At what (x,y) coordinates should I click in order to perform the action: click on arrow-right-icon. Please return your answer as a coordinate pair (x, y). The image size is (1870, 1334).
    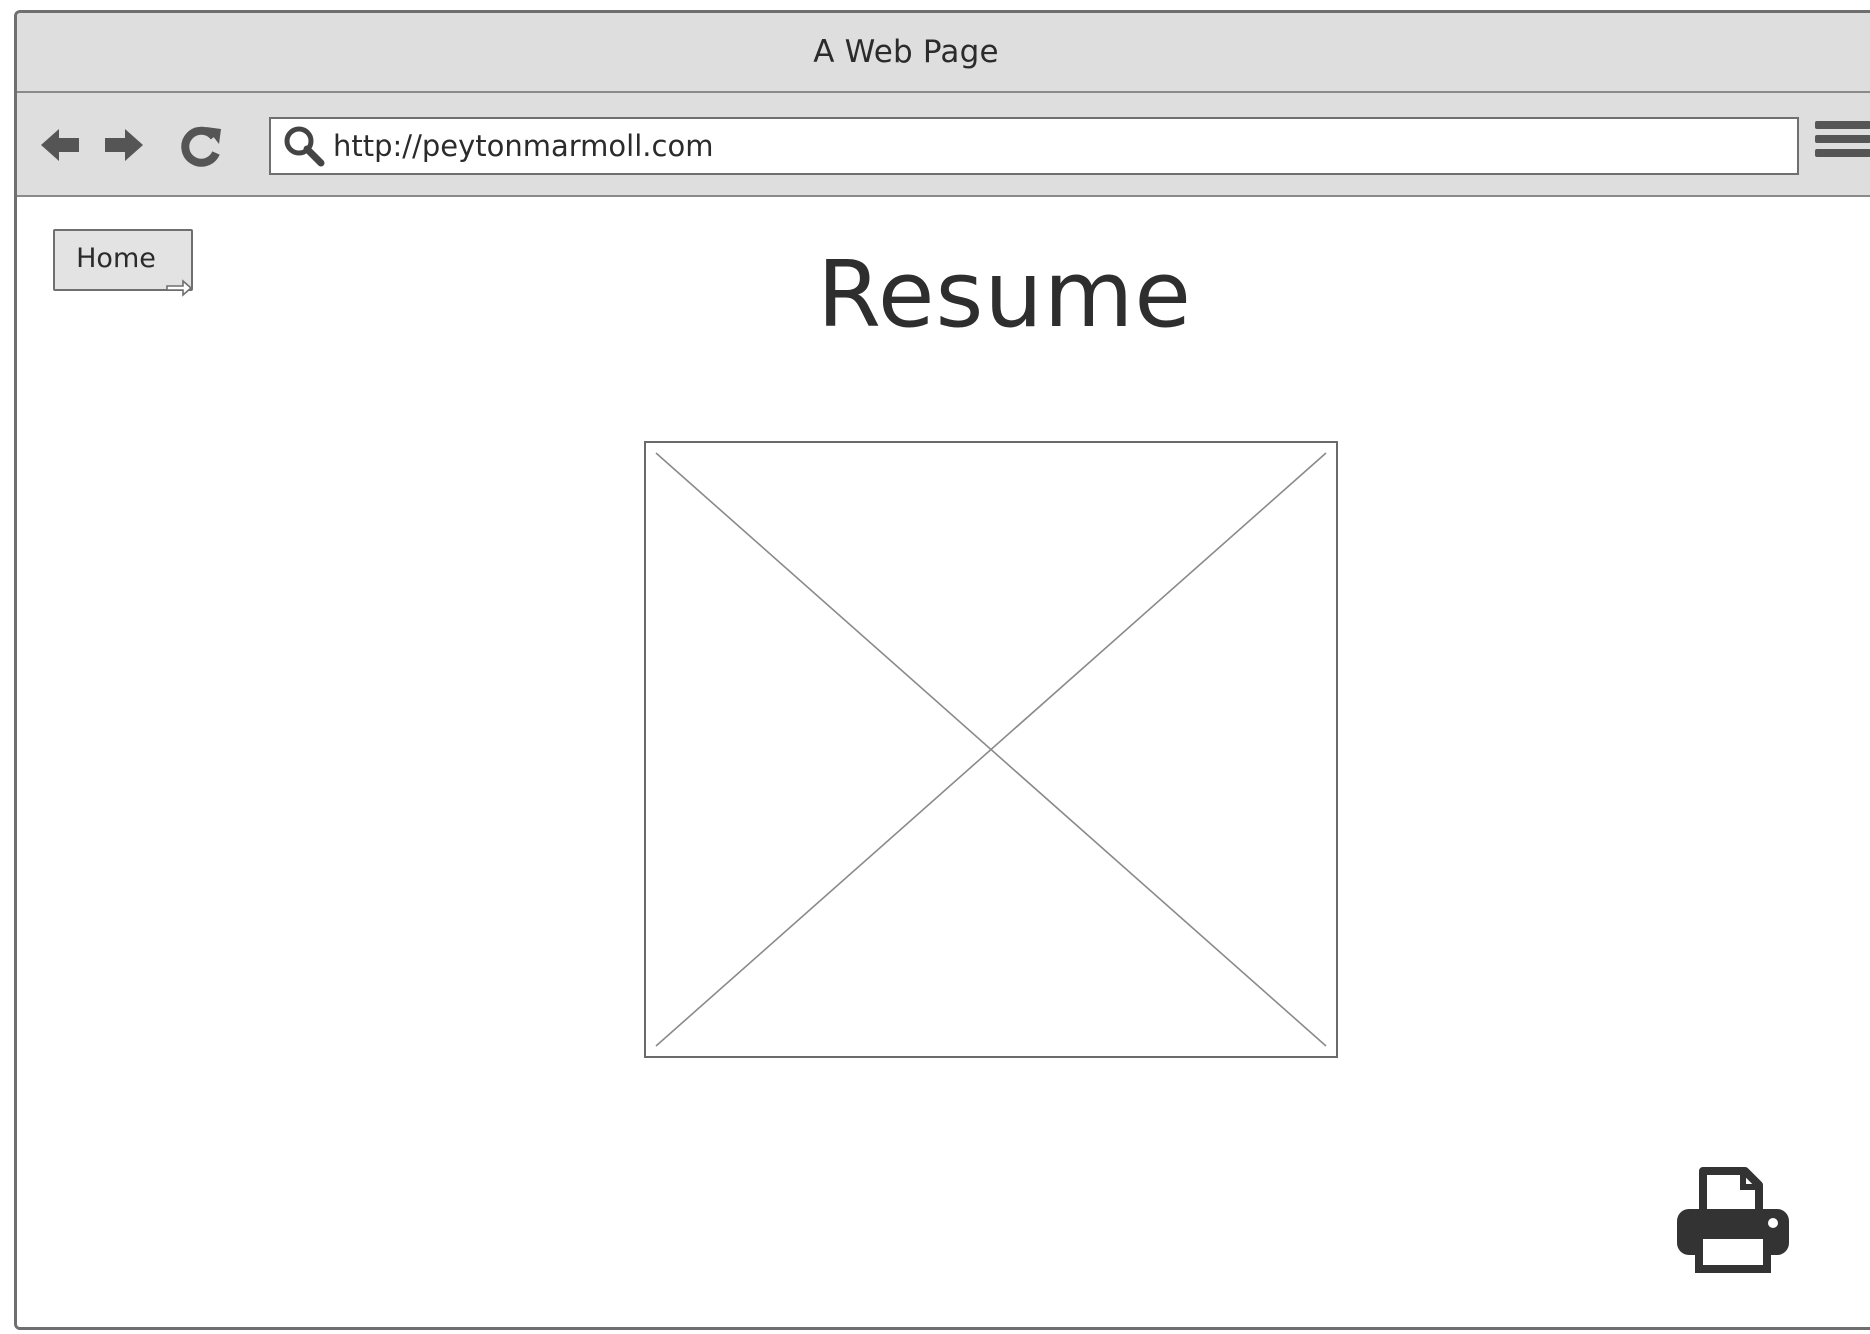
    Looking at the image, I should click on (124, 145).